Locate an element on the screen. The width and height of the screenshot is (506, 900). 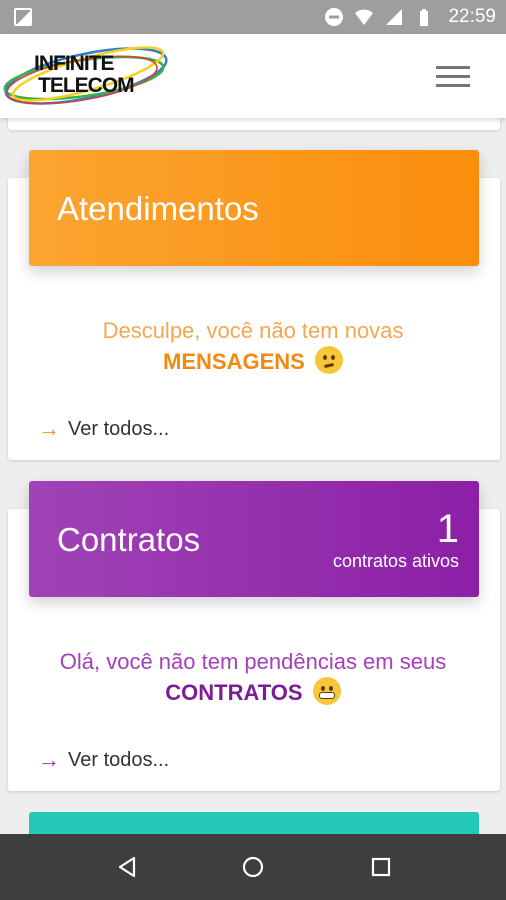
hamburger-icon is located at coordinates (453, 77).